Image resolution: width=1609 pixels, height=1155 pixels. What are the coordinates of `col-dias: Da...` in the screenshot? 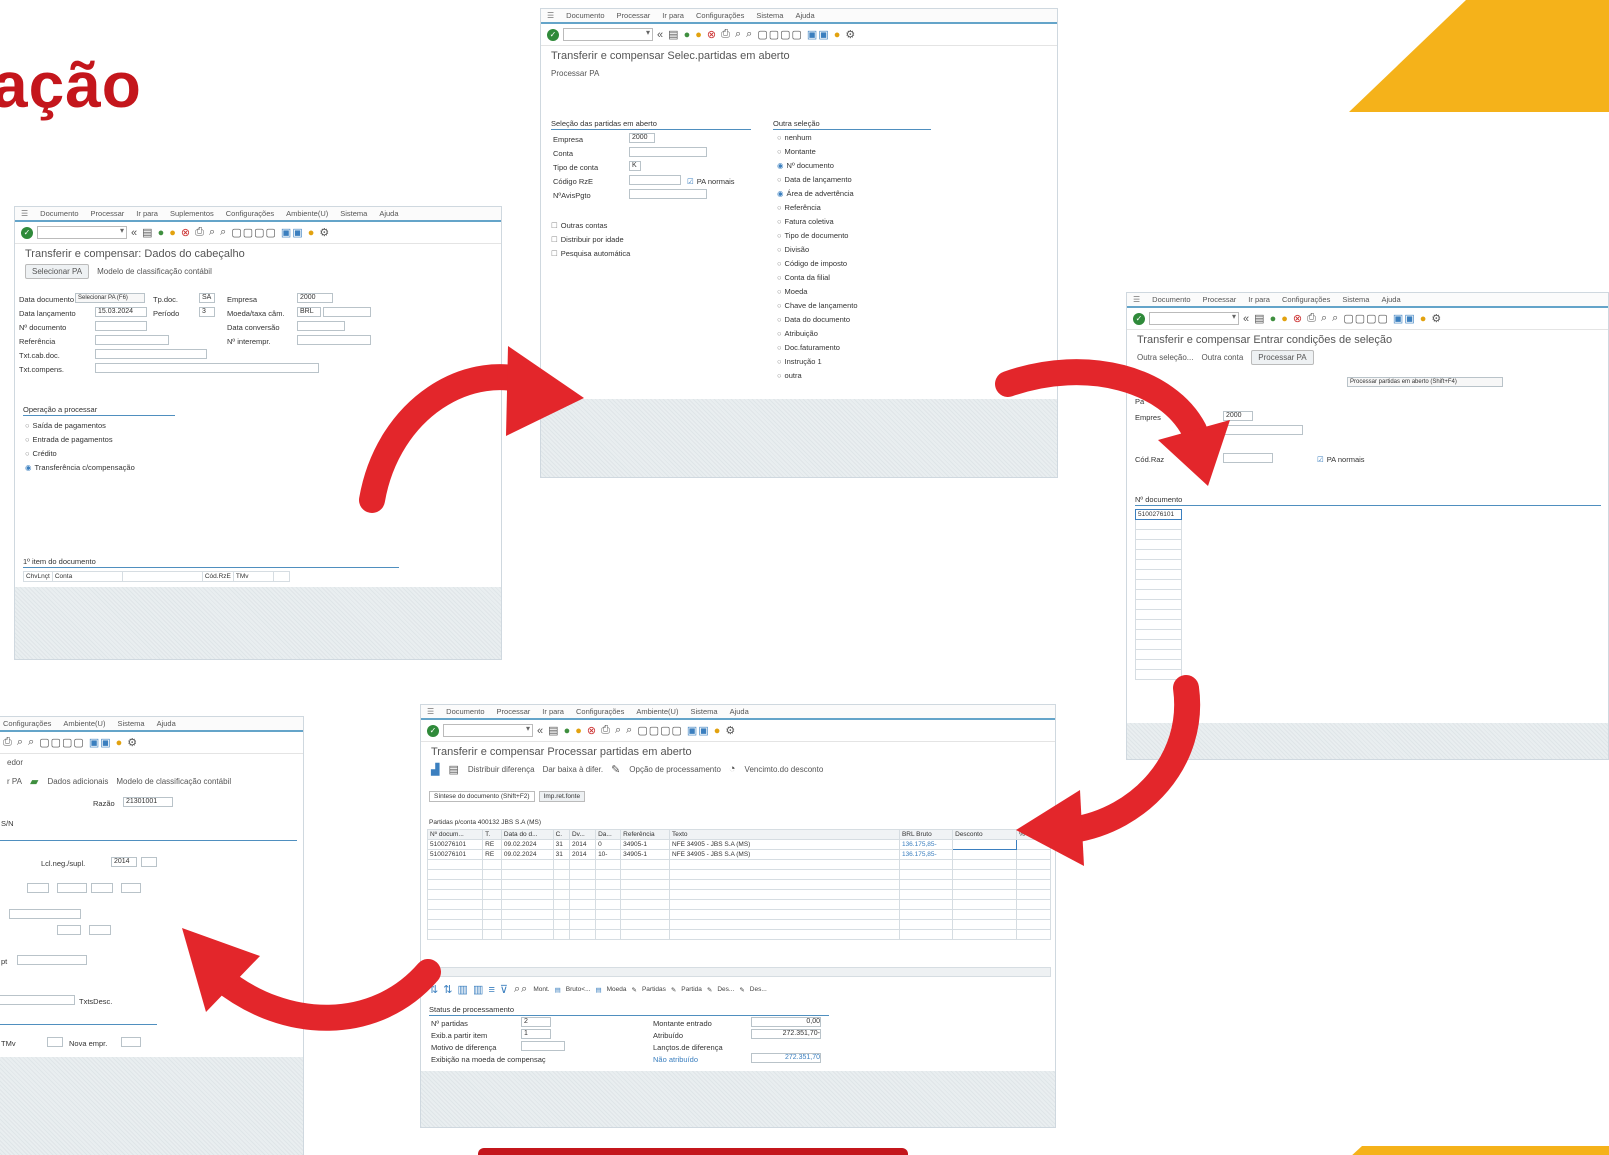 It's located at (608, 834).